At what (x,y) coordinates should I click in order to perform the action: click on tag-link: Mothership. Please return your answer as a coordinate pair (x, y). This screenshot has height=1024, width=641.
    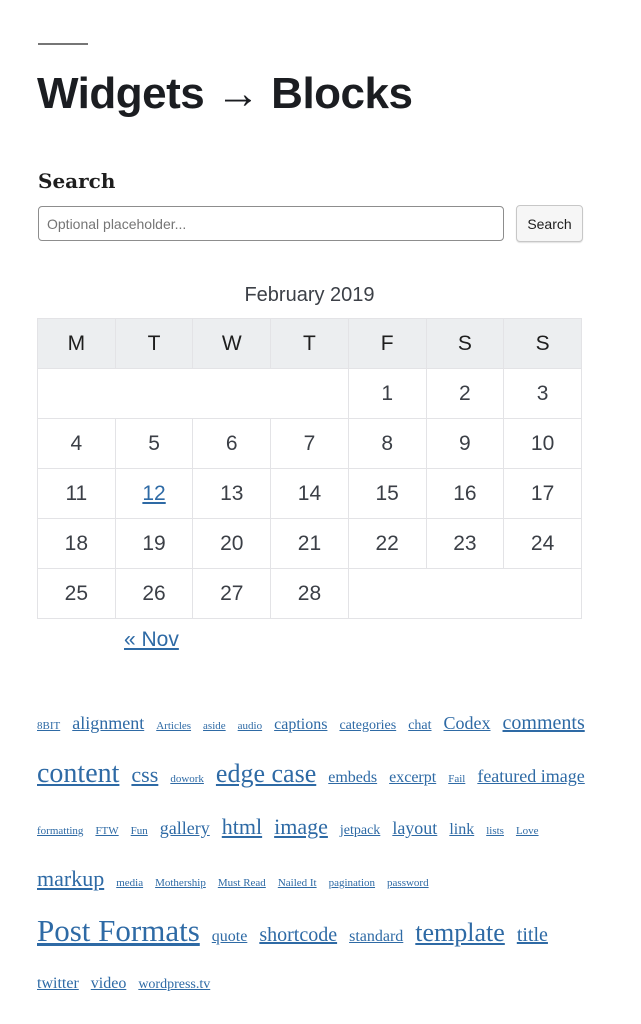
    Looking at the image, I should click on (180, 883).